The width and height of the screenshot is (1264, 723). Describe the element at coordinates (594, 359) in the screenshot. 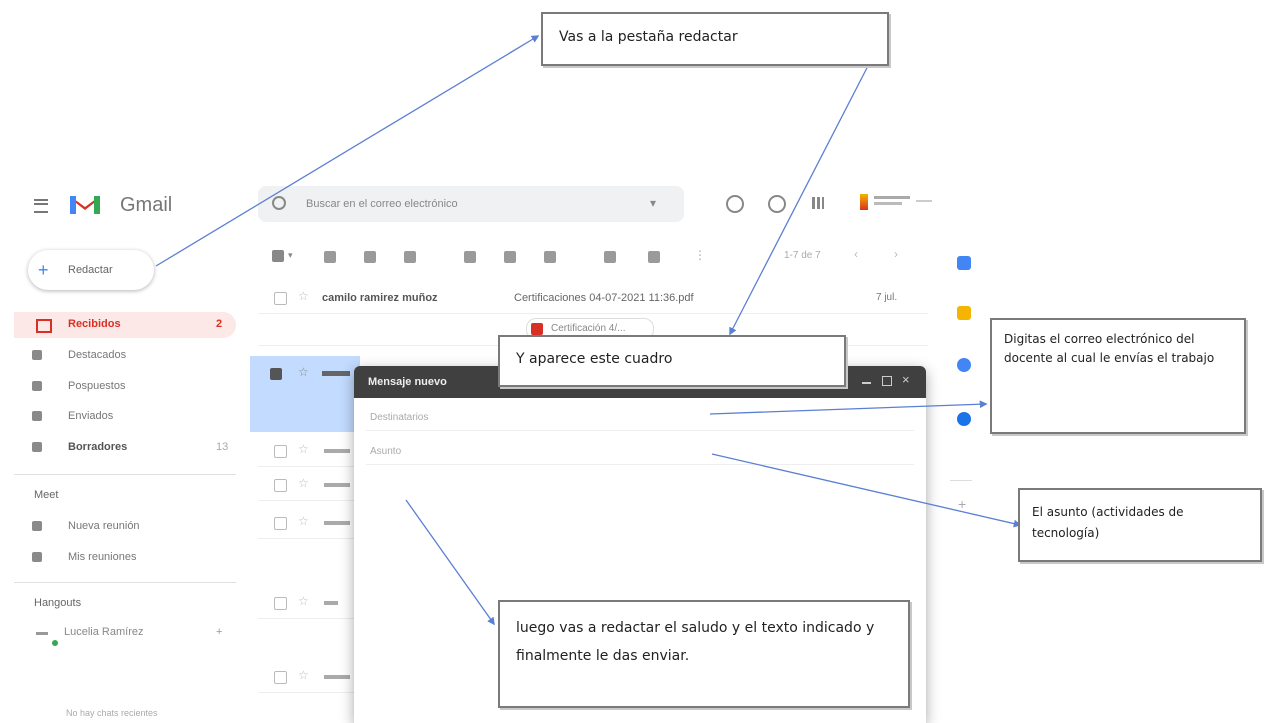

I see `callout-cuadro-text: Y aparece este cuadro` at that location.